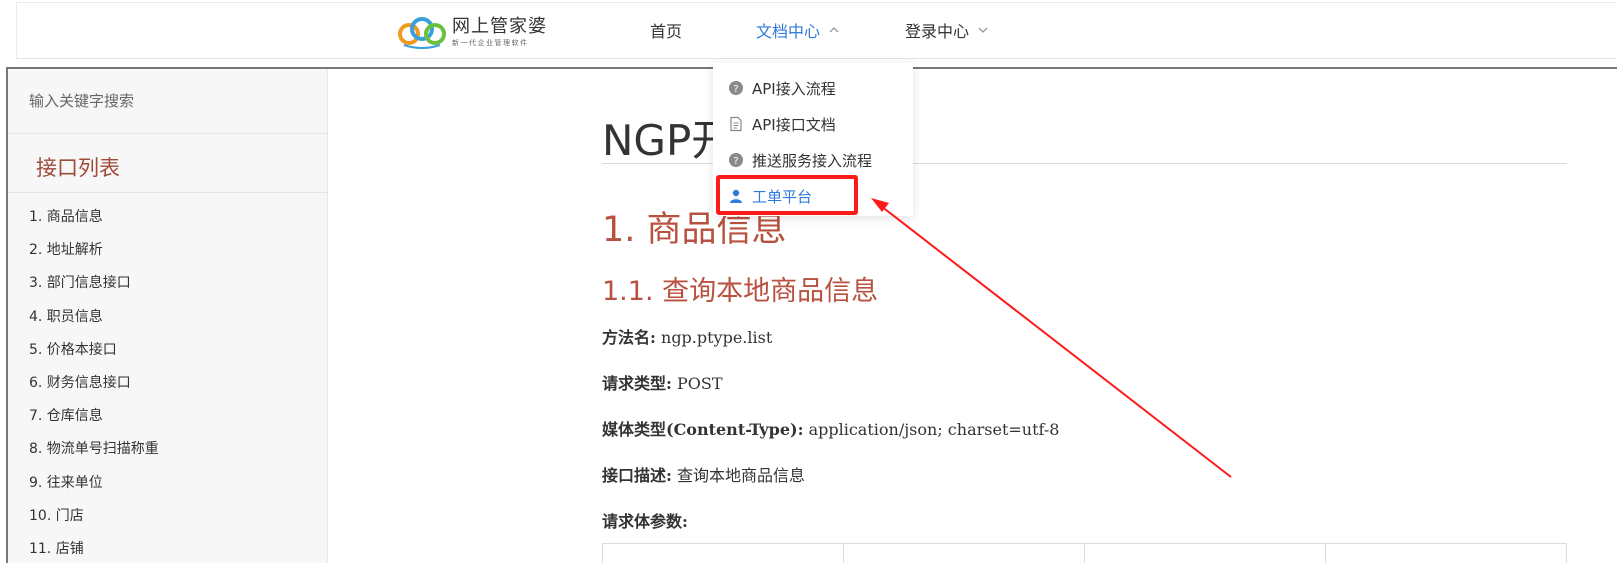 The width and height of the screenshot is (1617, 563). I want to click on nav-home: 首页, so click(666, 30).